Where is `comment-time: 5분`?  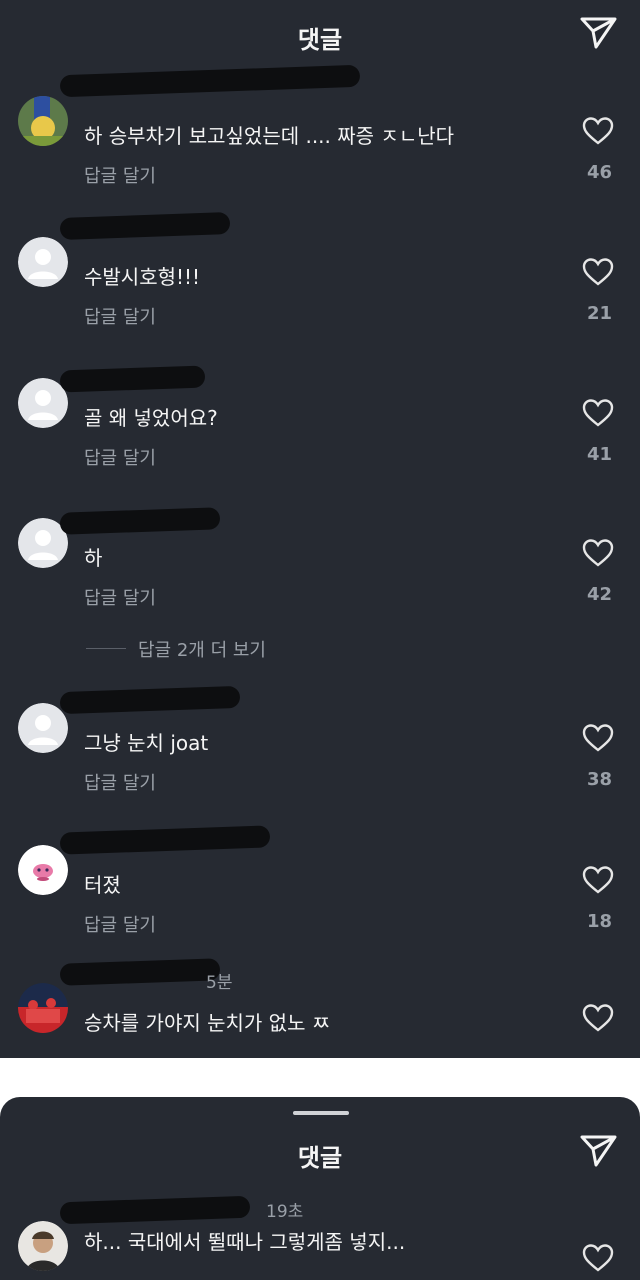
comment-time: 5분 is located at coordinates (219, 983).